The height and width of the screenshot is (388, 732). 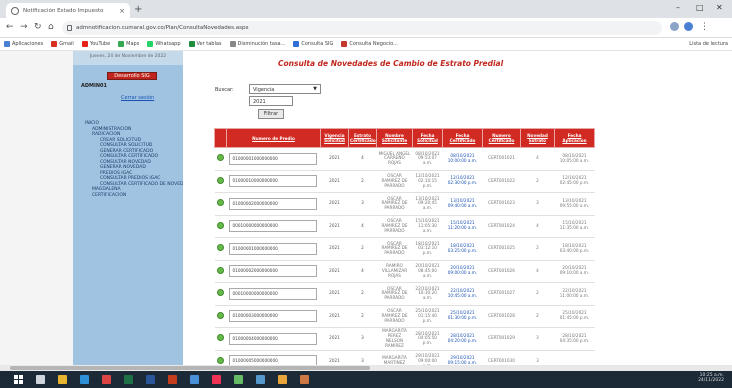 I want to click on table-header: Fecha Solicitud, so click(x=427, y=138).